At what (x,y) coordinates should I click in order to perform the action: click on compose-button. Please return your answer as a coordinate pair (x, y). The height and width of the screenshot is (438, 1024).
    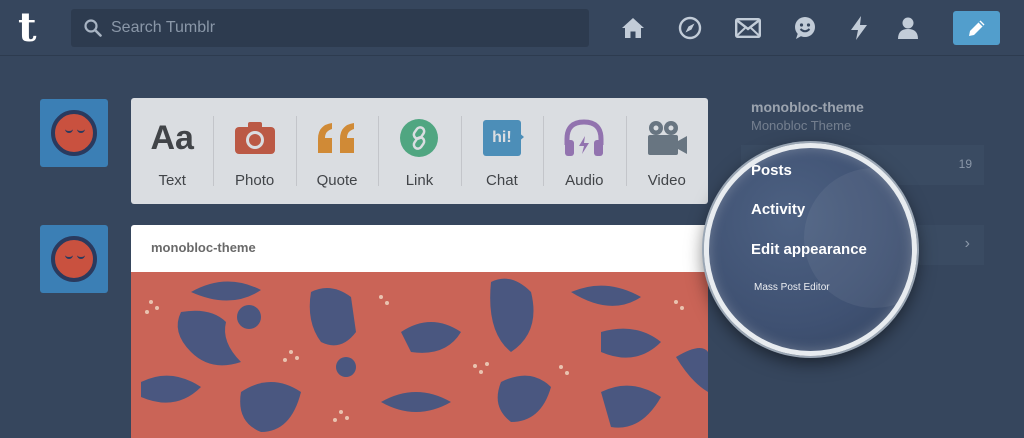
    Looking at the image, I should click on (976, 28).